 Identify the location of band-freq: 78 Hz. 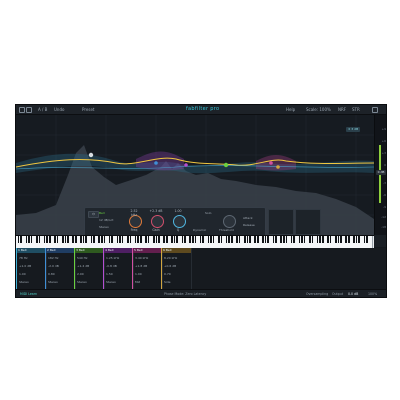
(23, 258).